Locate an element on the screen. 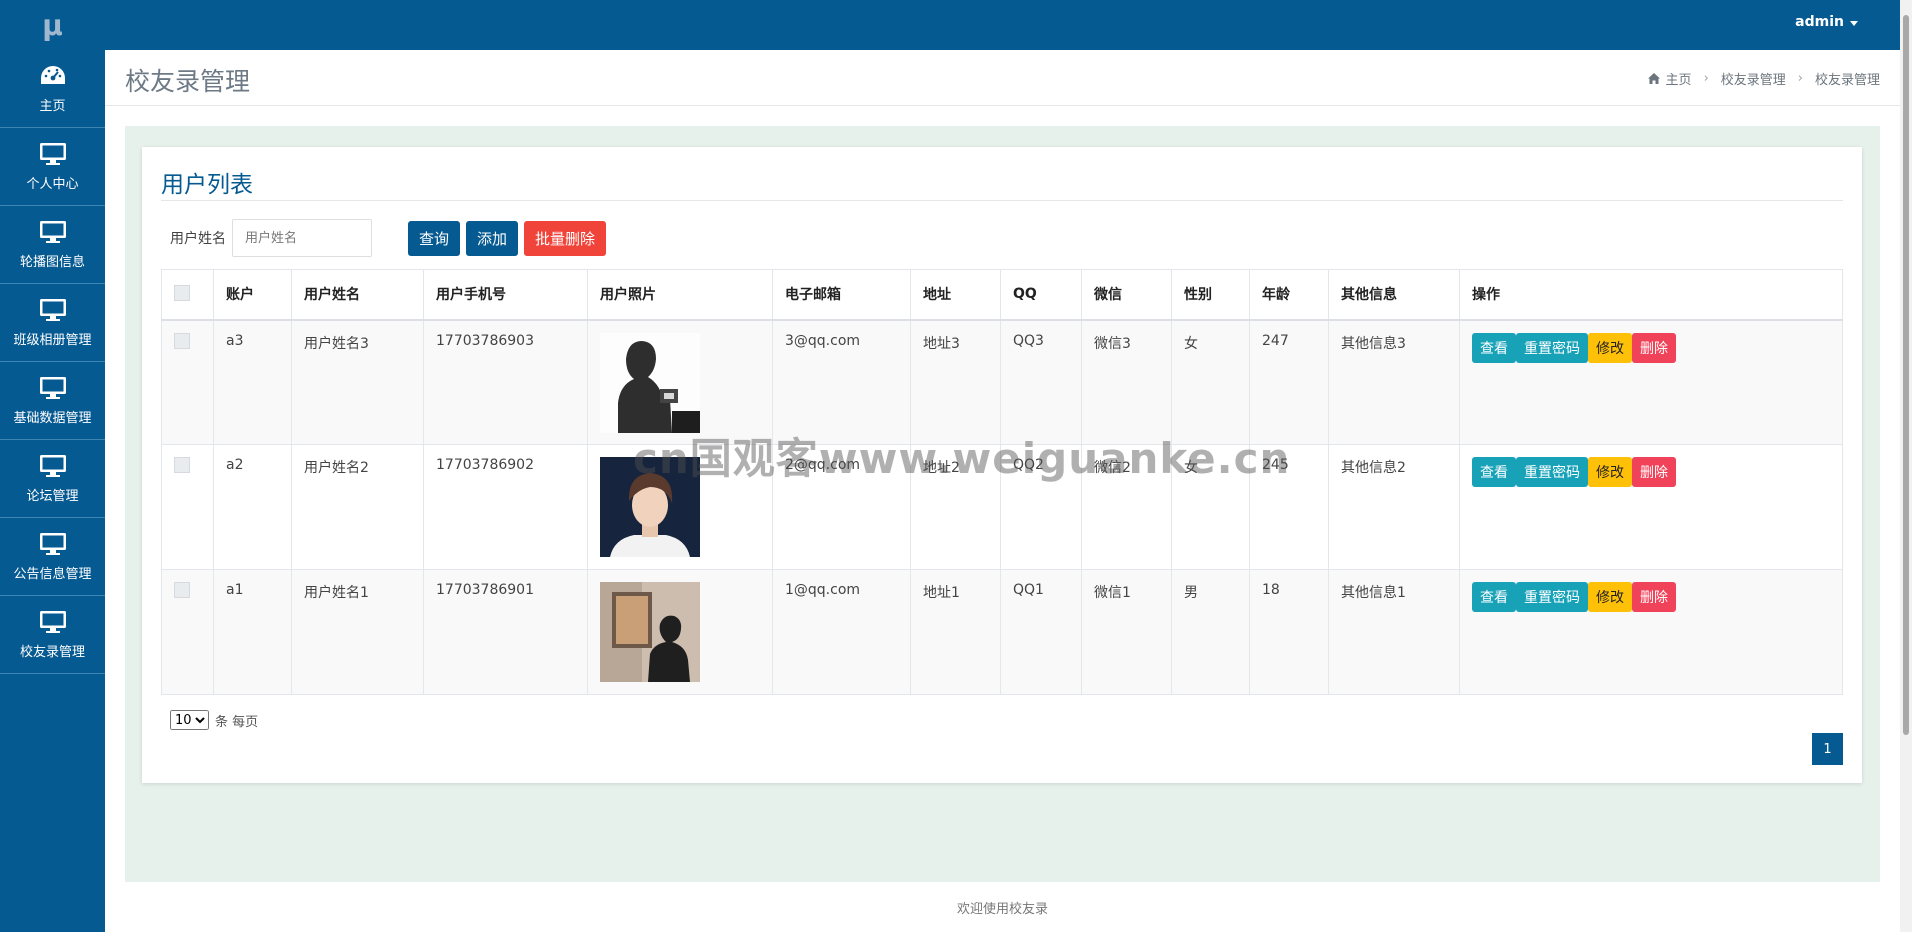  cell-email: 2@qq.com is located at coordinates (841, 507).